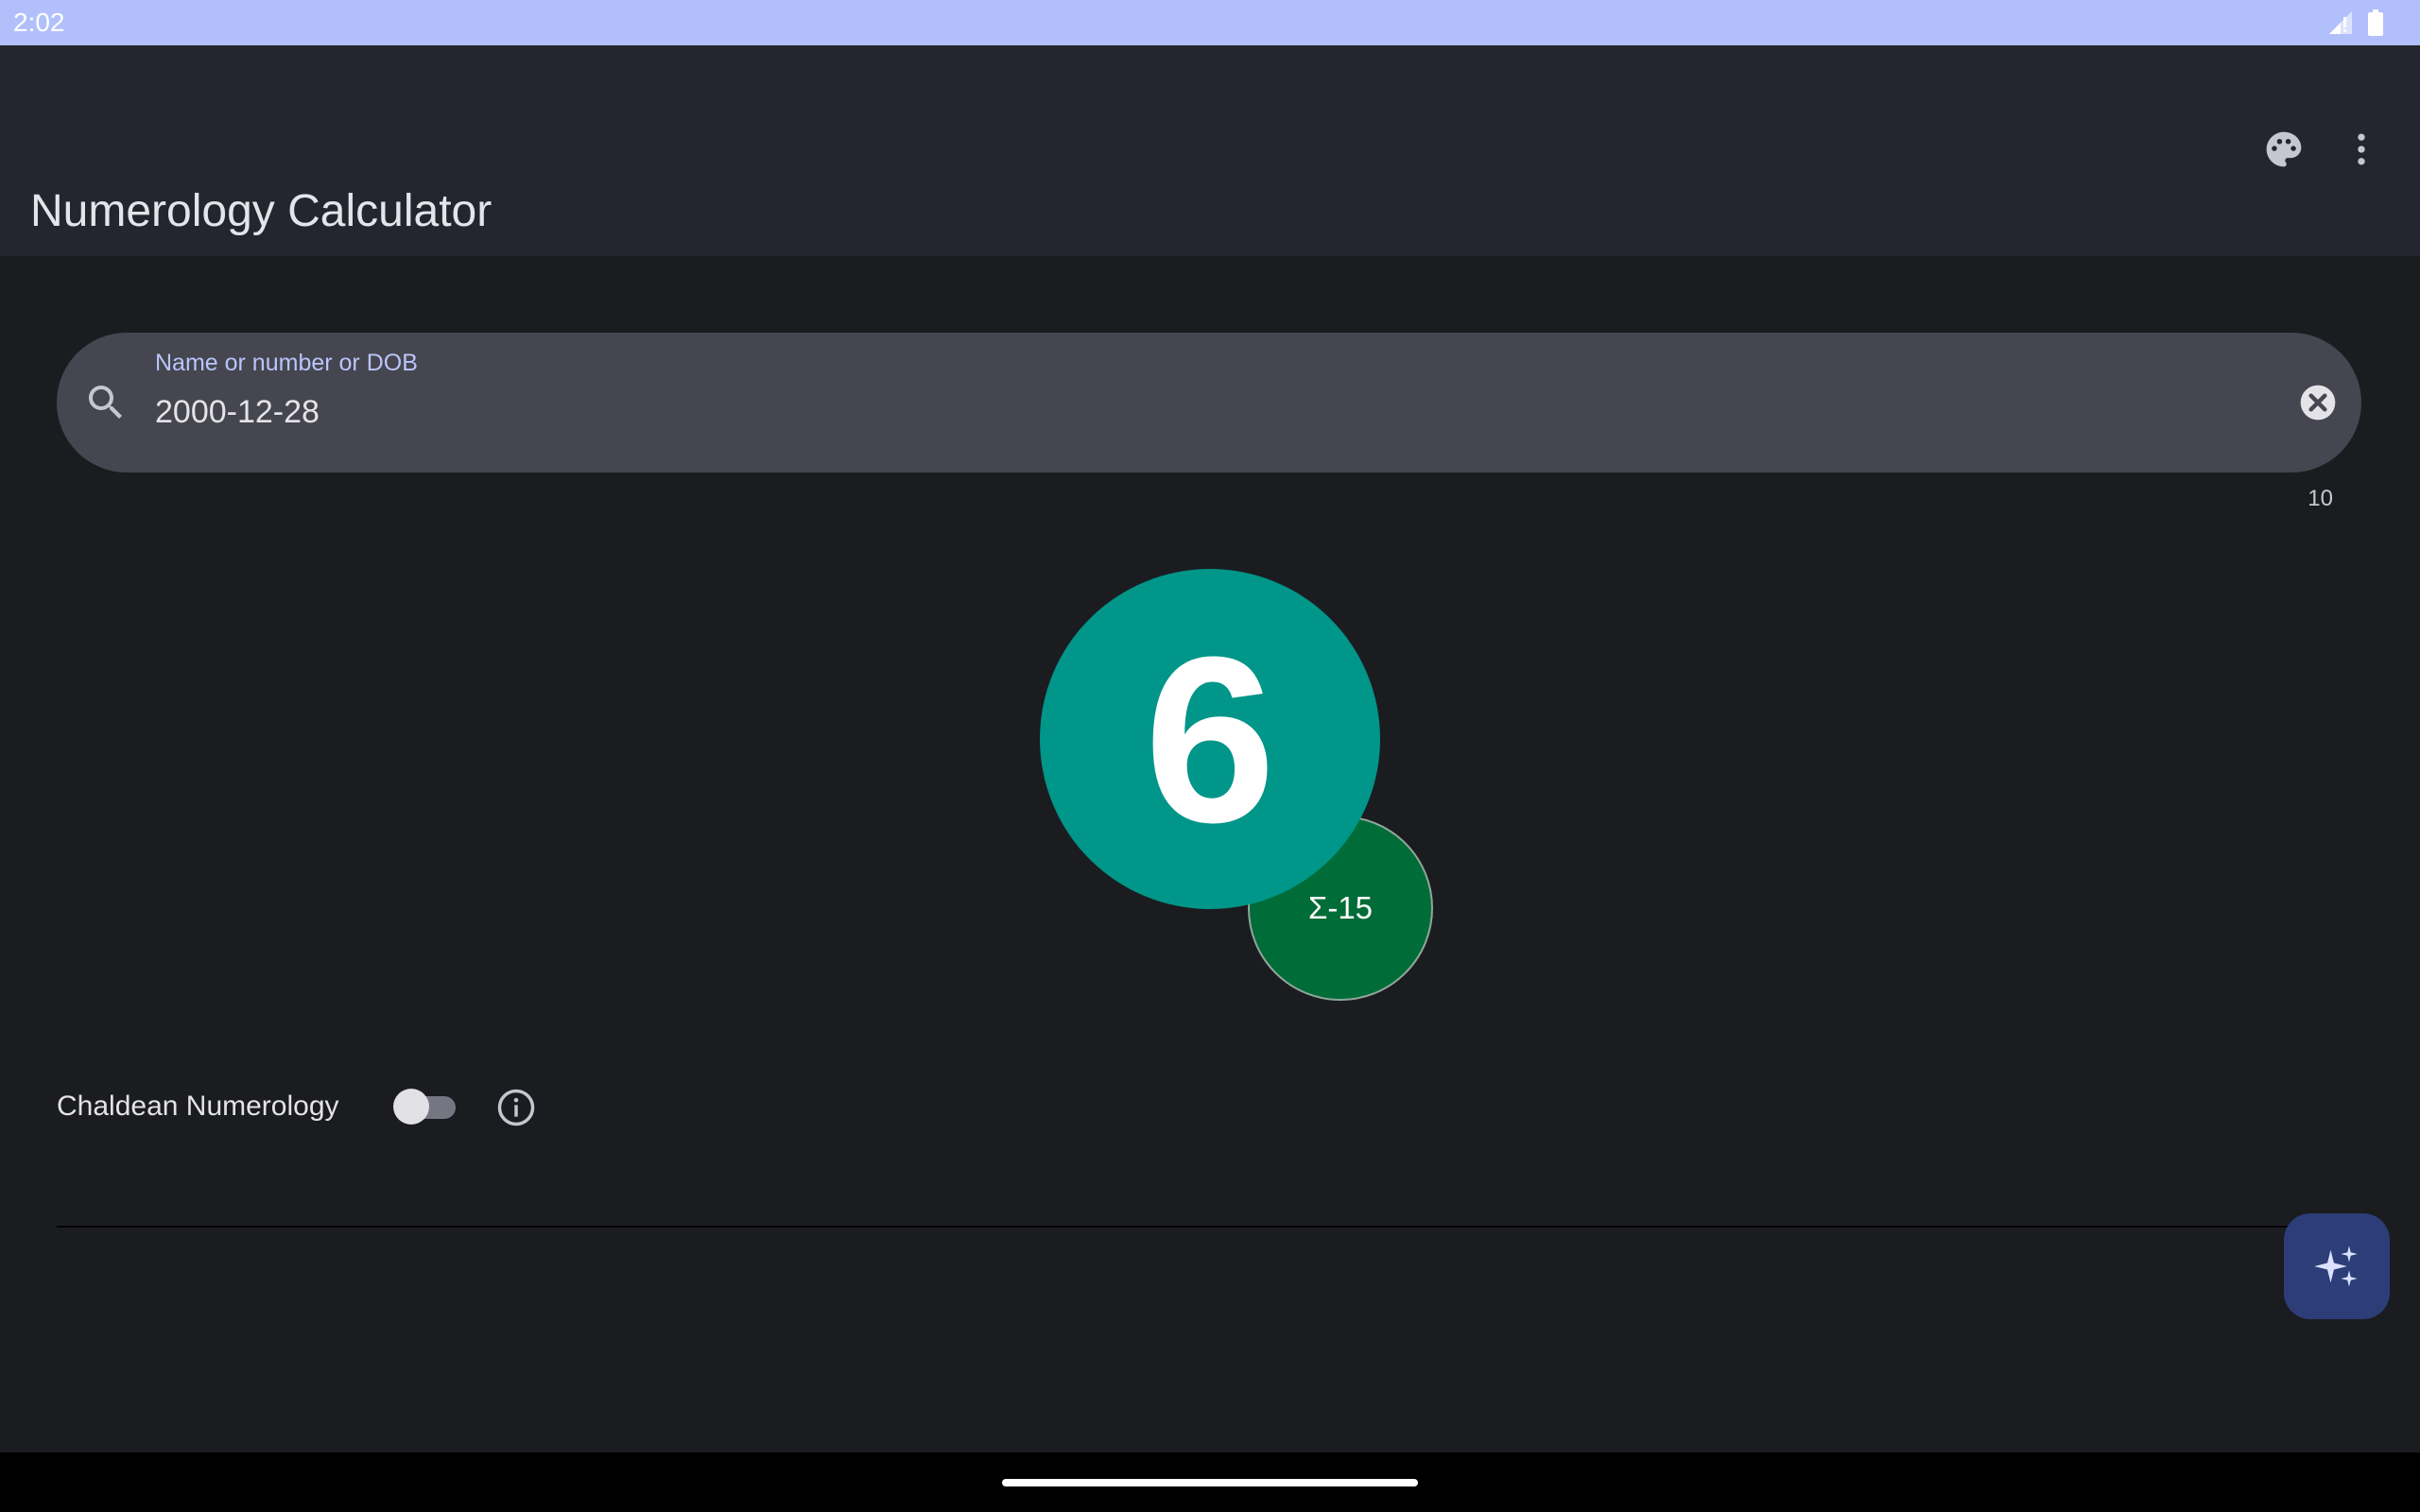  I want to click on divider, so click(1210, 1227).